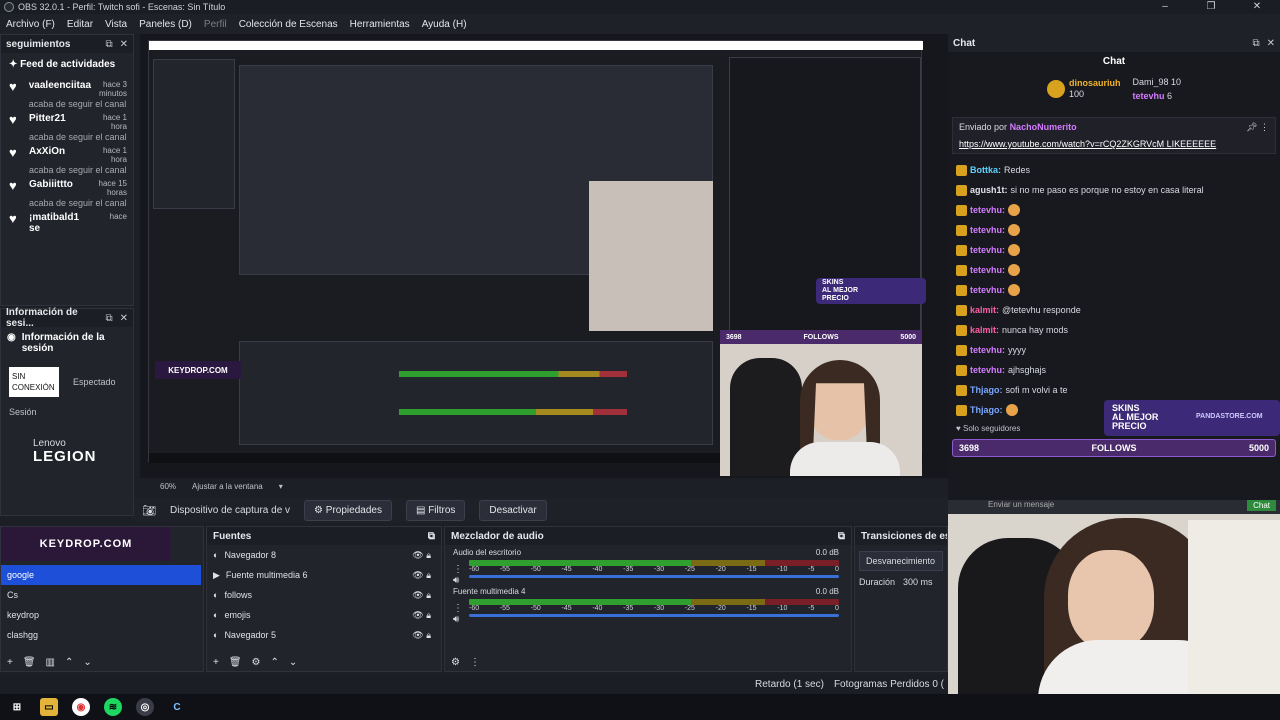 The height and width of the screenshot is (720, 1280). I want to click on menu-vista: Vista, so click(116, 24).